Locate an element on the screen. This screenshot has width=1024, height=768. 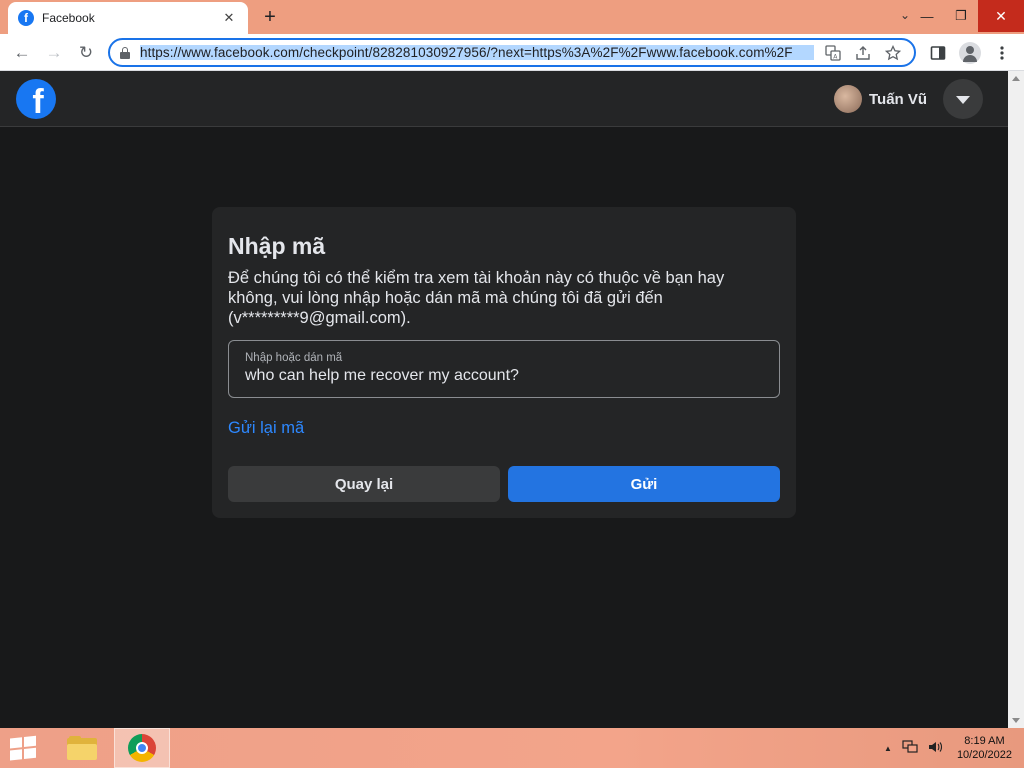
scroll-up-arrow-icon is located at coordinates (1016, 78).